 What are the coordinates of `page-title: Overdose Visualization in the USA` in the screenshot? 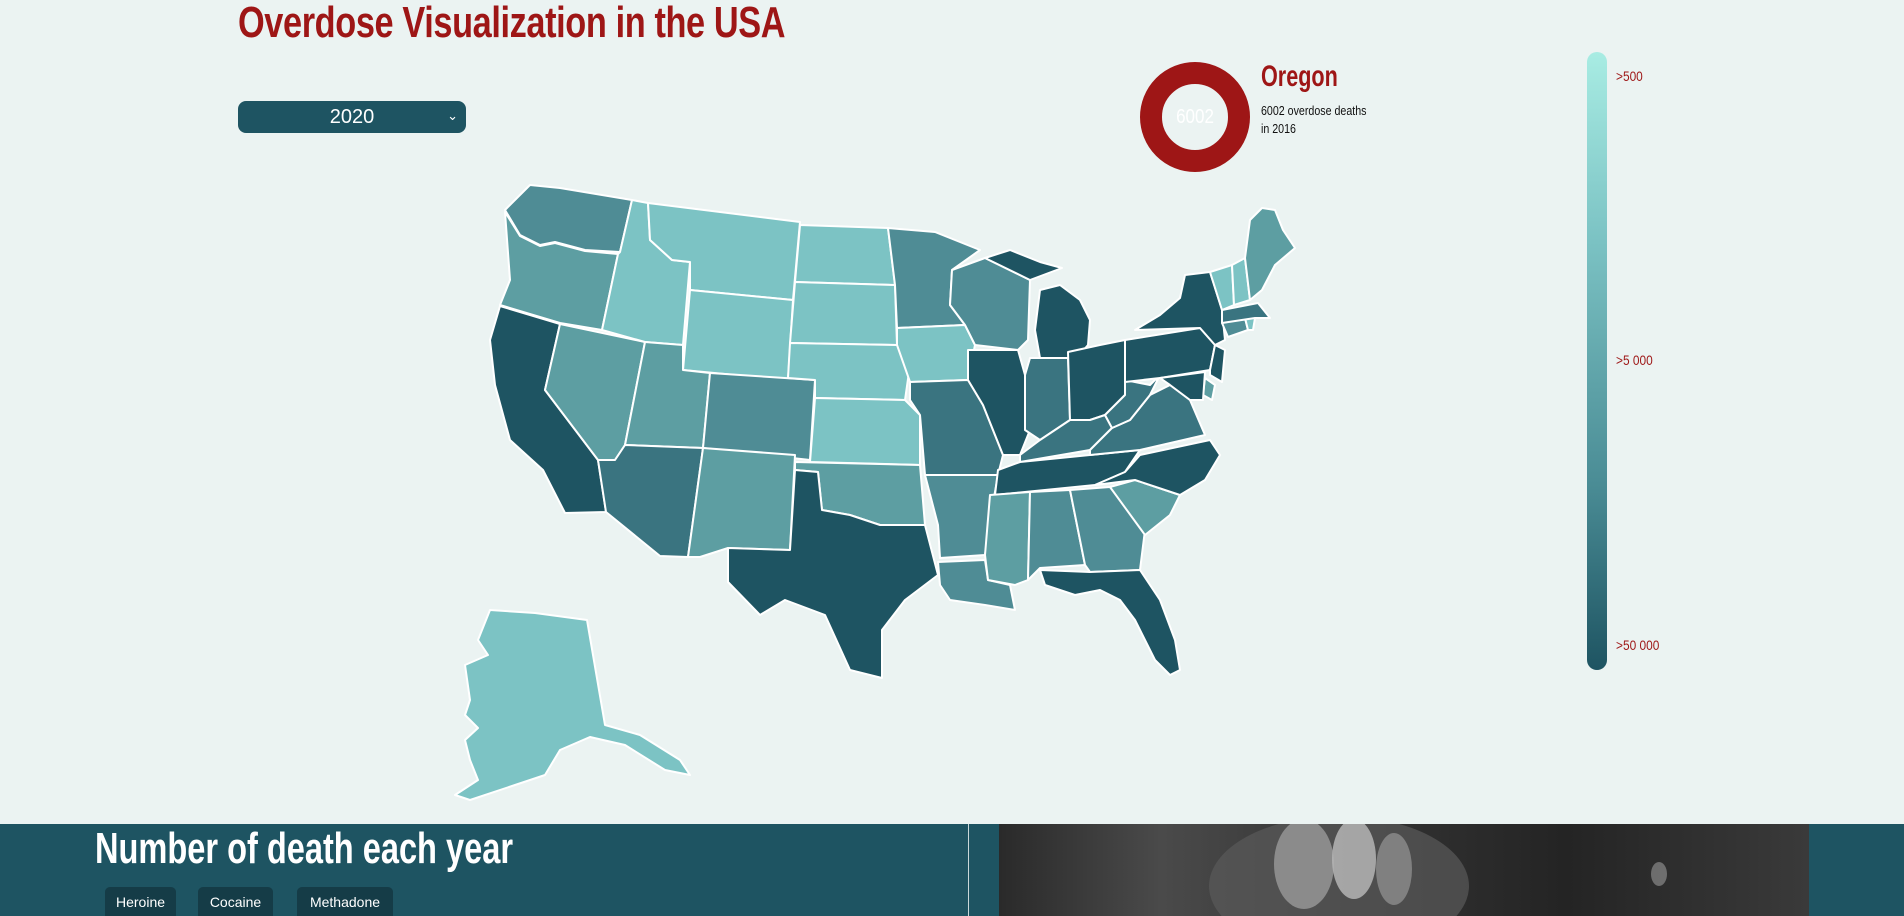 It's located at (512, 23).